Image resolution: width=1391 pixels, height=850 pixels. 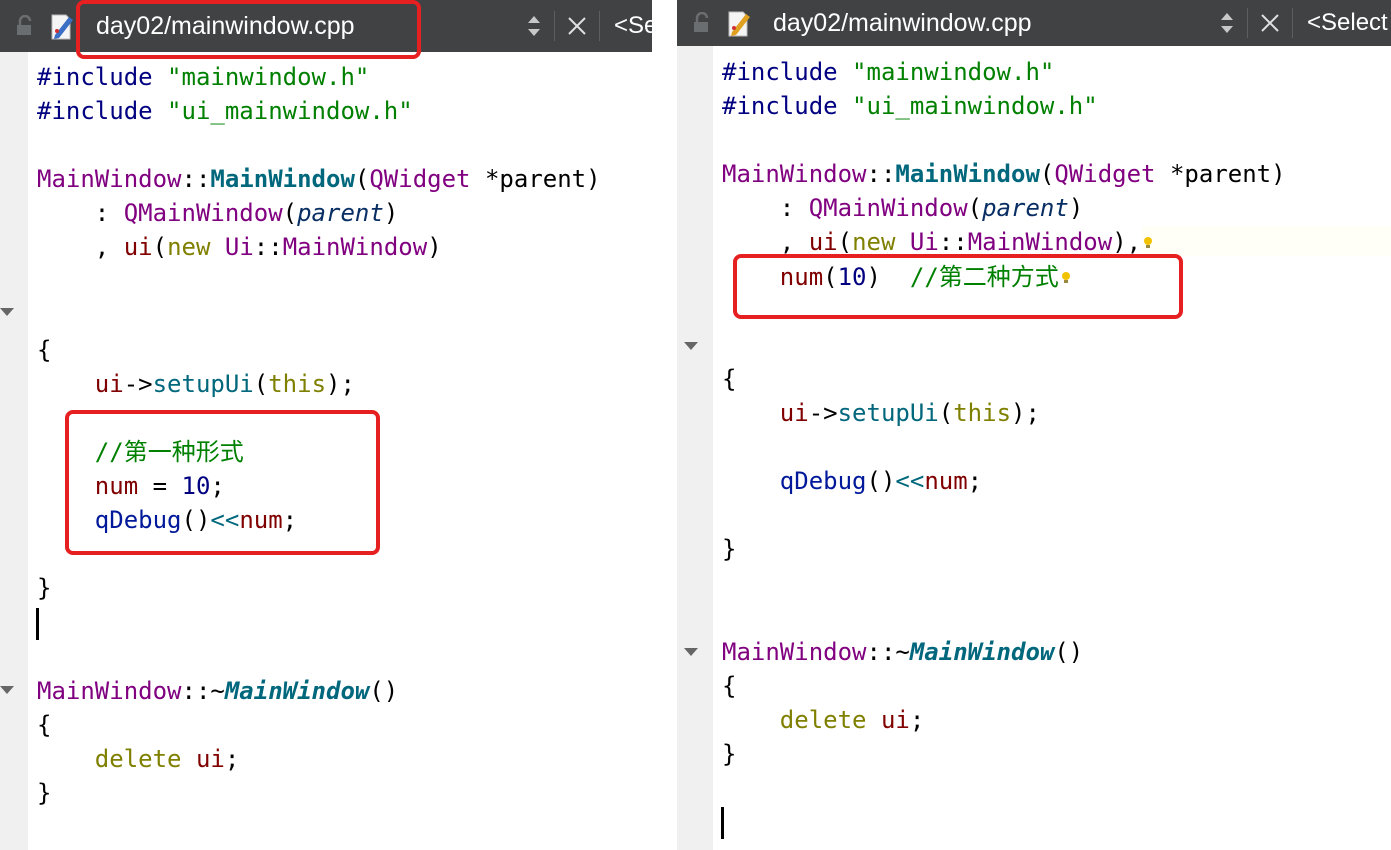 What do you see at coordinates (80, 247) in the screenshot?
I see `code-token: ,` at bounding box center [80, 247].